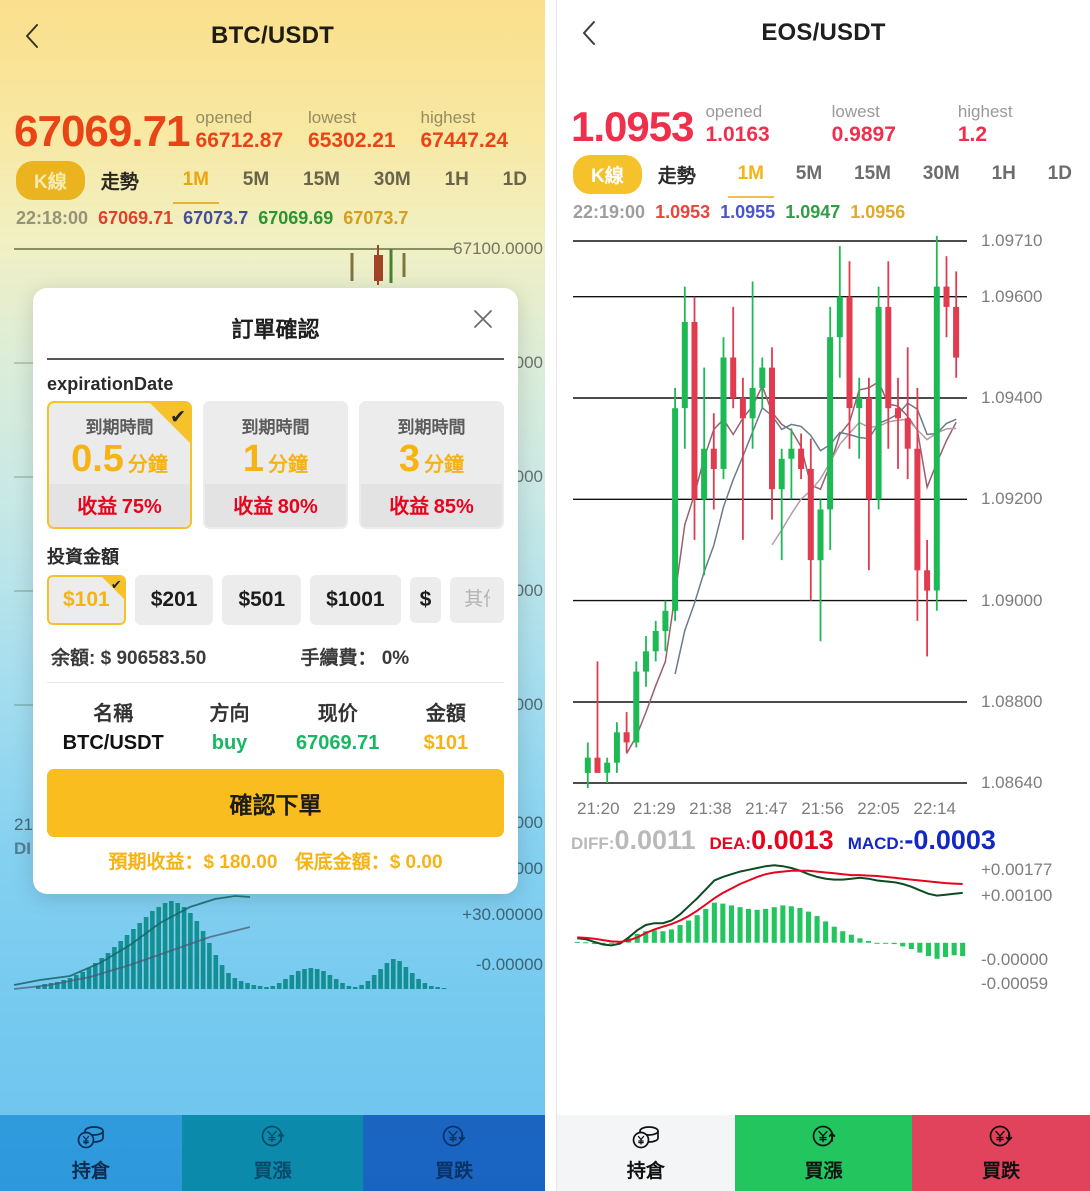 The width and height of the screenshot is (1090, 1191). What do you see at coordinates (454, 1153) in the screenshot?
I see `left-nav-buy-down: 買跌` at bounding box center [454, 1153].